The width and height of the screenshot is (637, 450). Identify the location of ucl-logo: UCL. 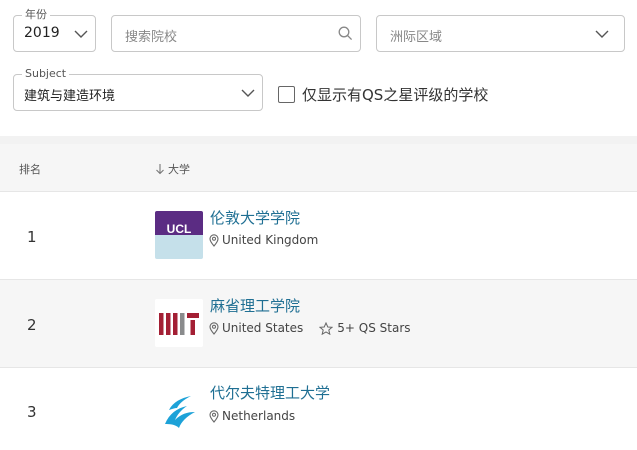
(179, 235).